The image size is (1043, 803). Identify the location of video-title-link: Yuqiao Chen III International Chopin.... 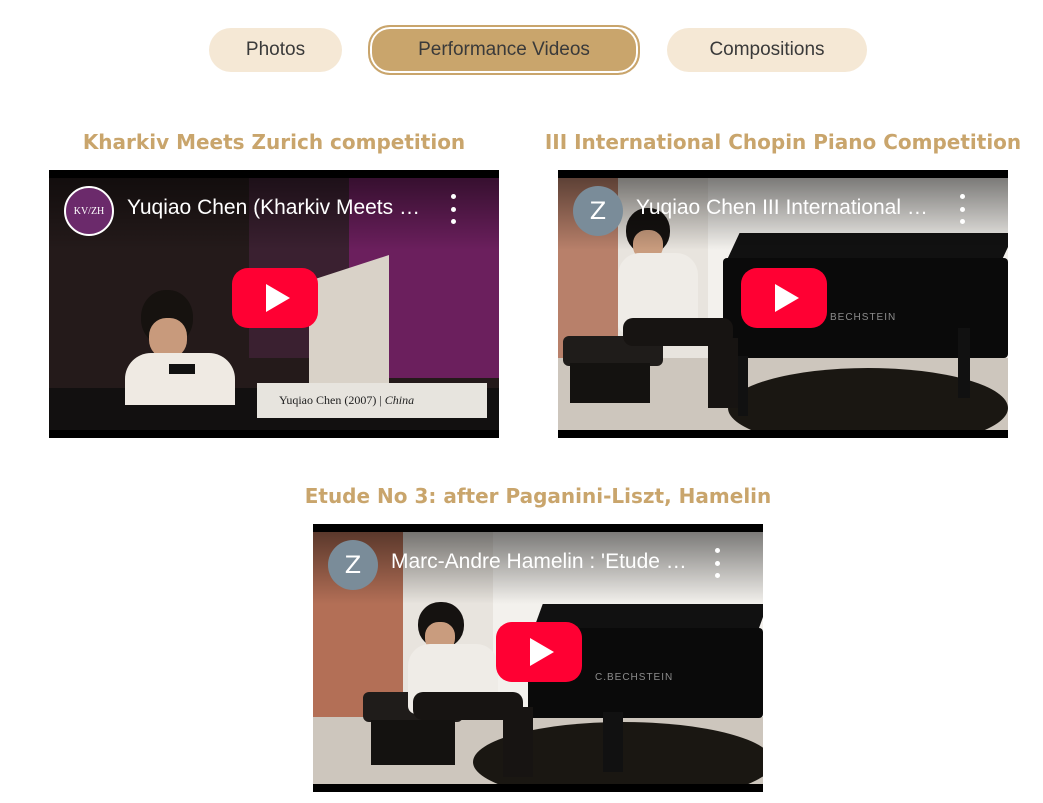
(786, 208).